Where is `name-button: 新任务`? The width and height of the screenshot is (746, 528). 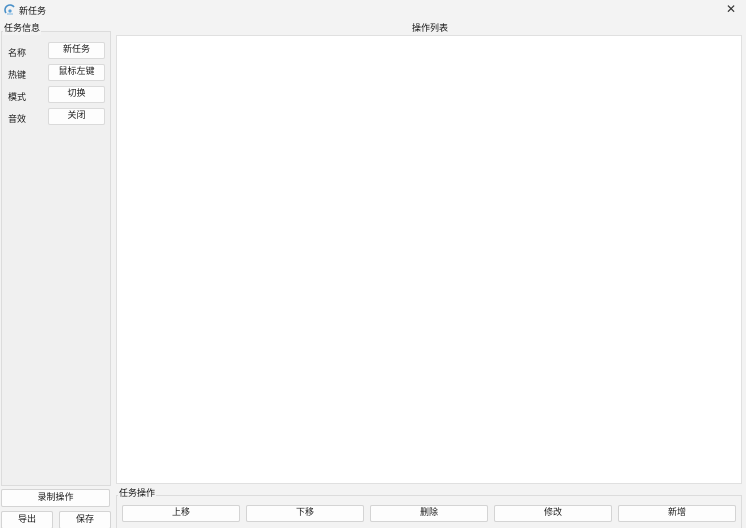 name-button: 新任务 is located at coordinates (76, 50).